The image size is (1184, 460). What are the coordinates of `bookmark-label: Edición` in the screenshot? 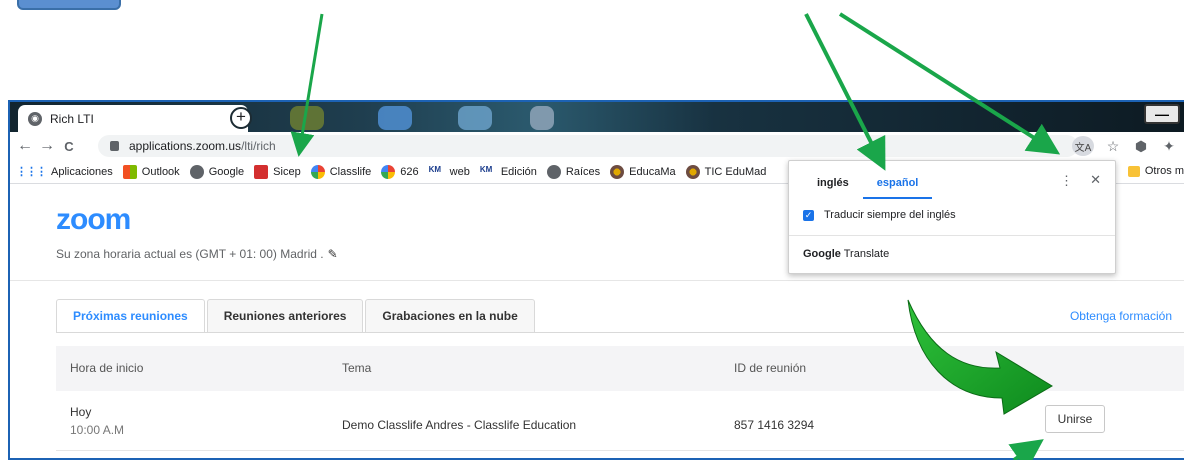 It's located at (518, 171).